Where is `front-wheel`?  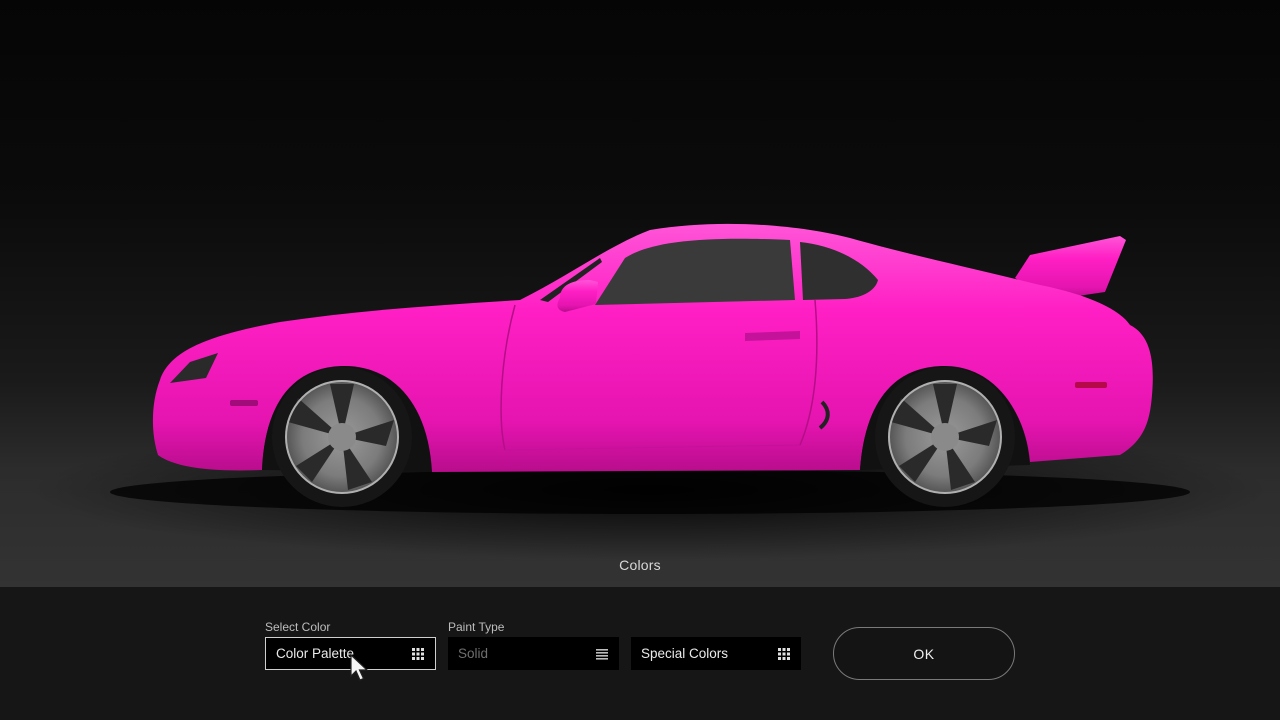
front-wheel is located at coordinates (342, 437).